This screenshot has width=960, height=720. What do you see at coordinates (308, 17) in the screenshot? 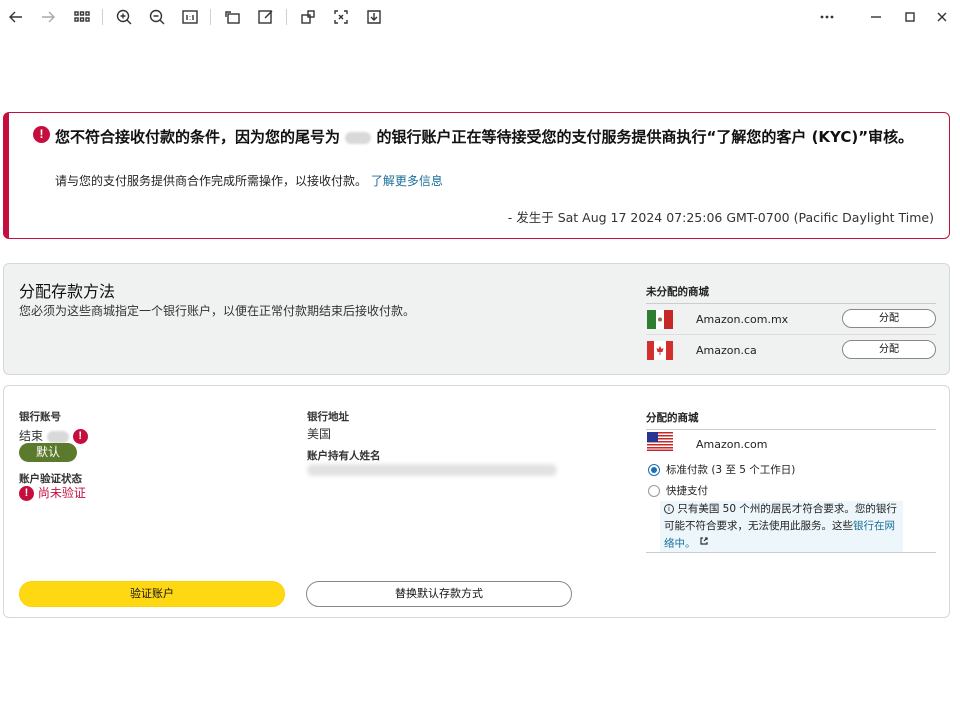
I see `crop-icon` at bounding box center [308, 17].